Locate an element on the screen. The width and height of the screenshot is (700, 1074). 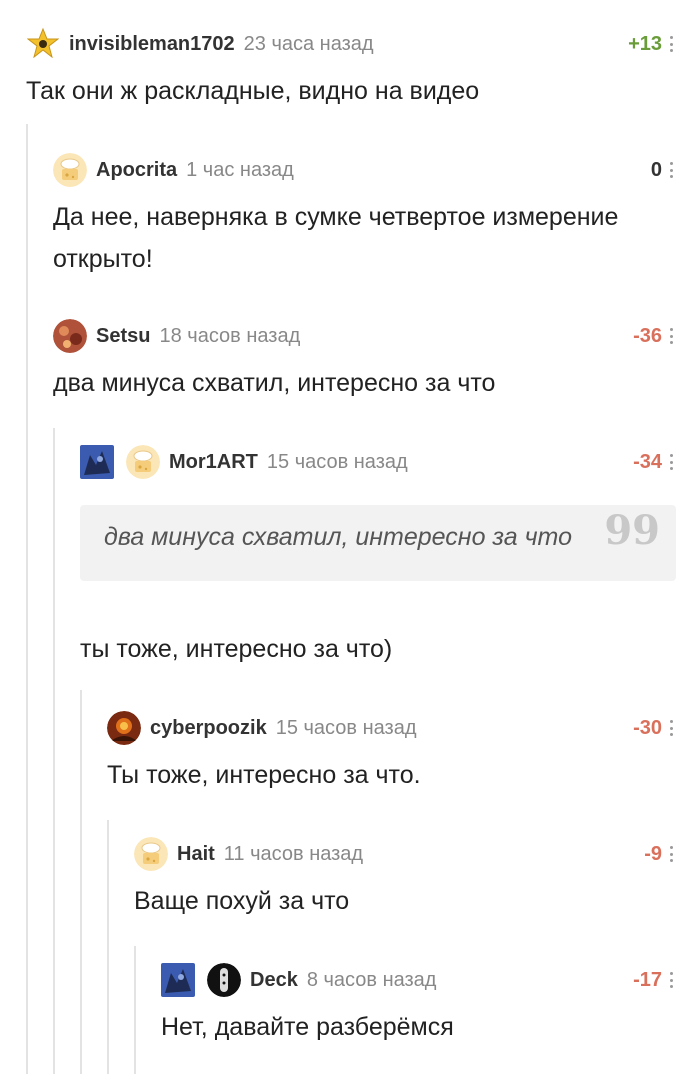
star-avatar-icon is located at coordinates (43, 44).